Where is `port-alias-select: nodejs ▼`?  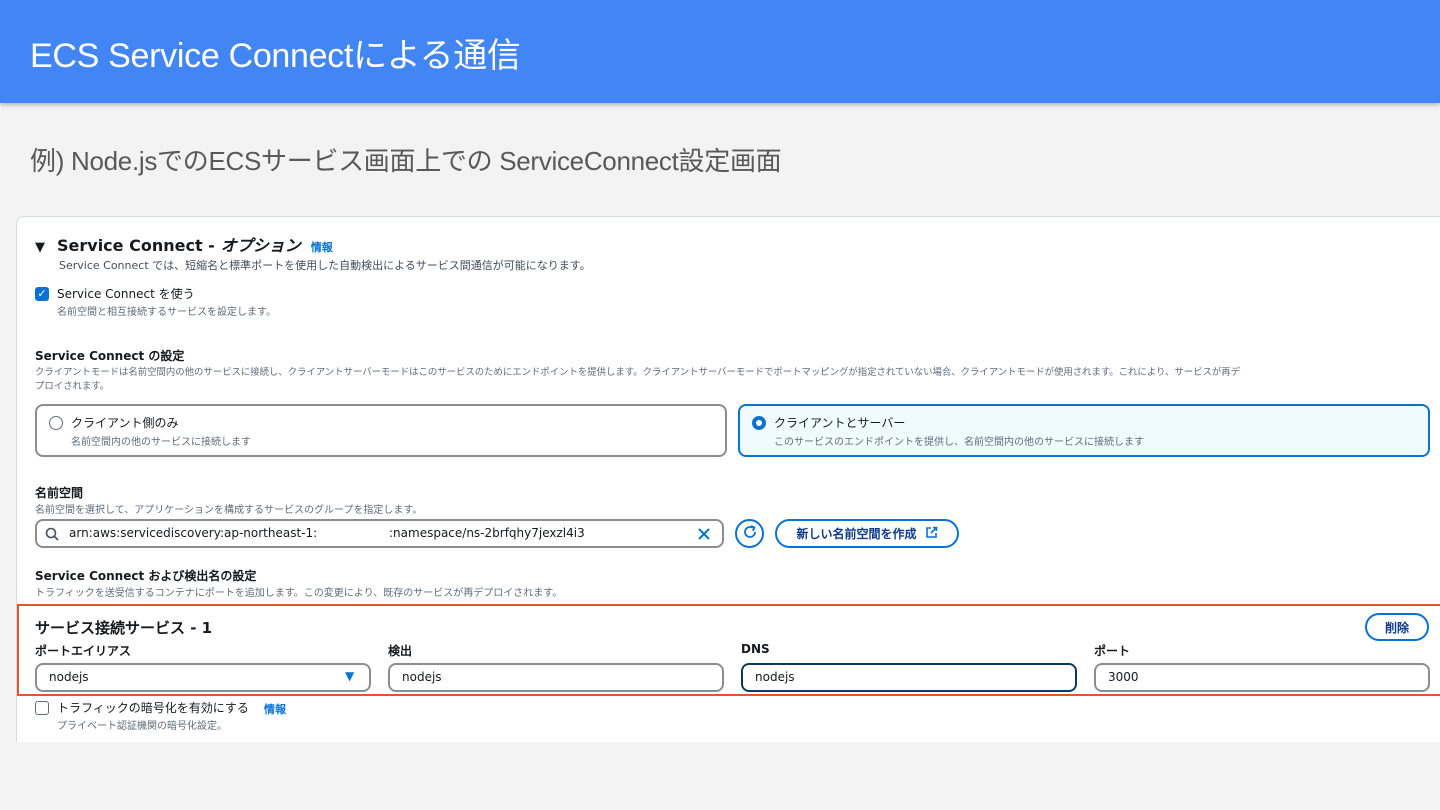
port-alias-select: nodejs ▼ is located at coordinates (203, 677).